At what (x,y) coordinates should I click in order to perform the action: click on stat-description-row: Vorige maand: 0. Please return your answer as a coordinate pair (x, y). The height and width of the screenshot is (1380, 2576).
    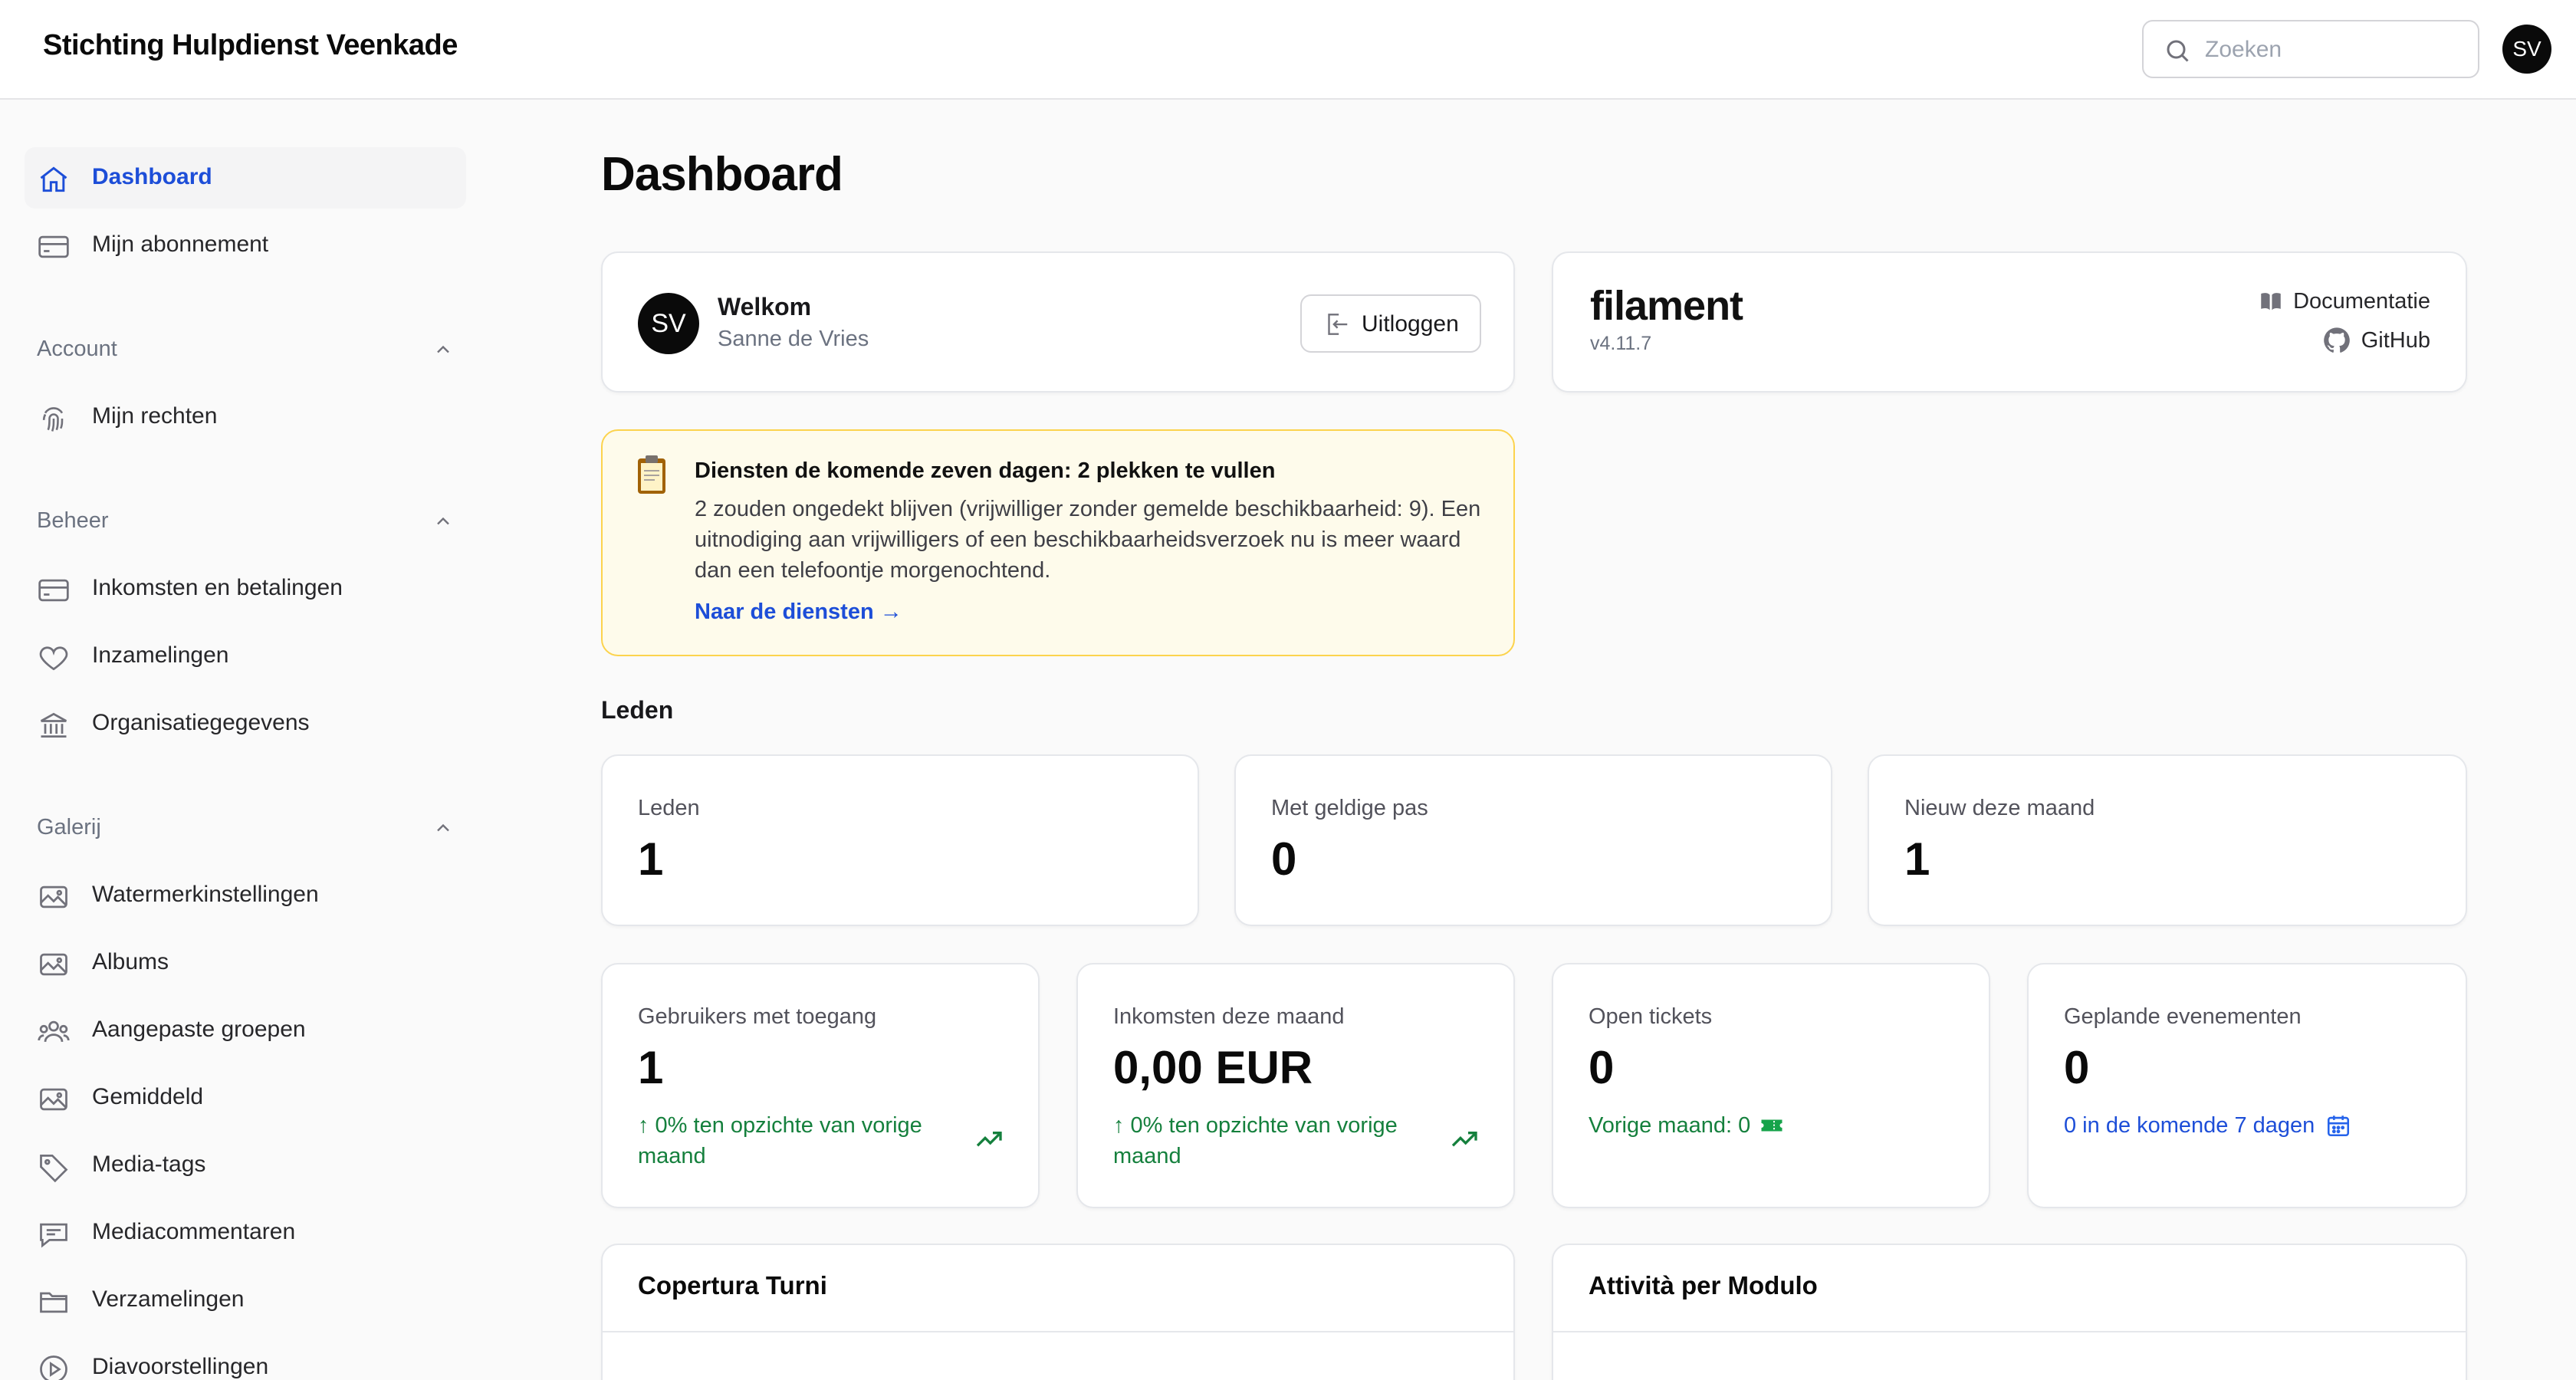
    Looking at the image, I should click on (1687, 1125).